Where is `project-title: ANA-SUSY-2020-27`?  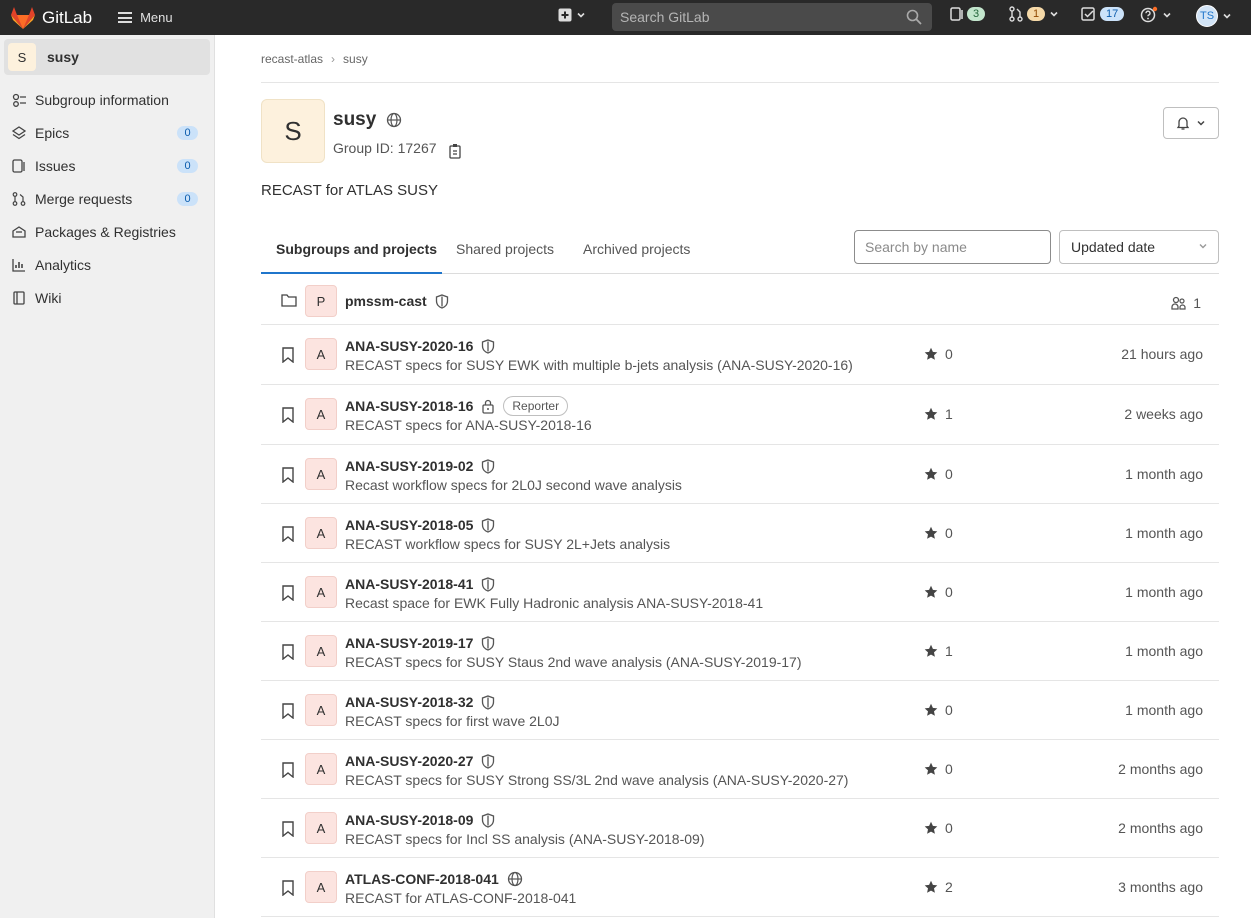
project-title: ANA-SUSY-2020-27 is located at coordinates (420, 761).